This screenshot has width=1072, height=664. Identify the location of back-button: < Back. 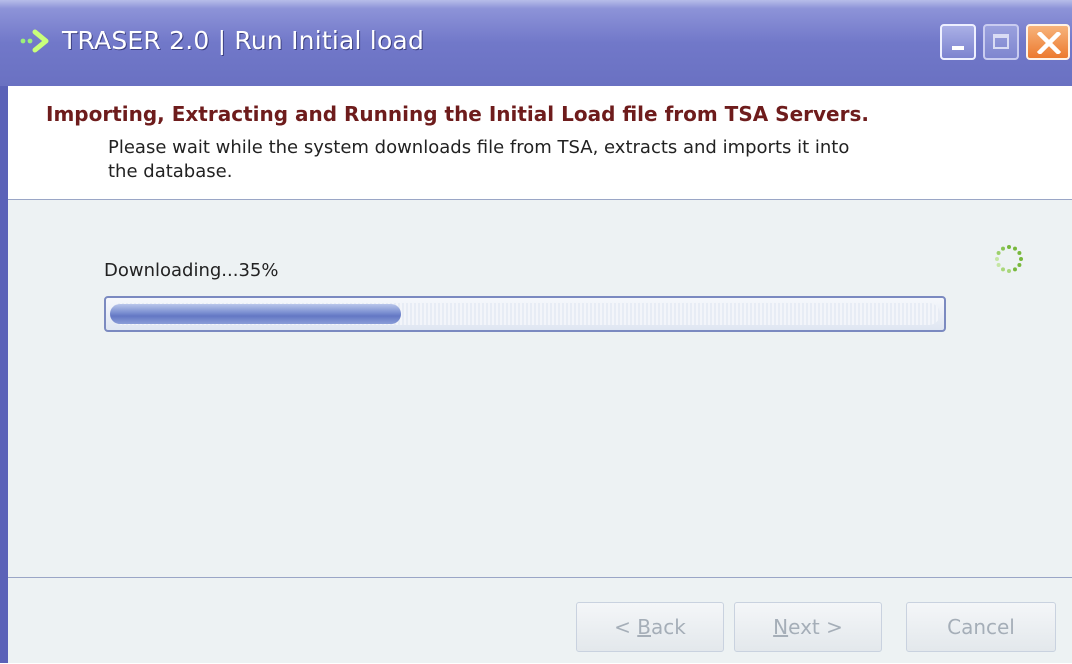
(650, 627).